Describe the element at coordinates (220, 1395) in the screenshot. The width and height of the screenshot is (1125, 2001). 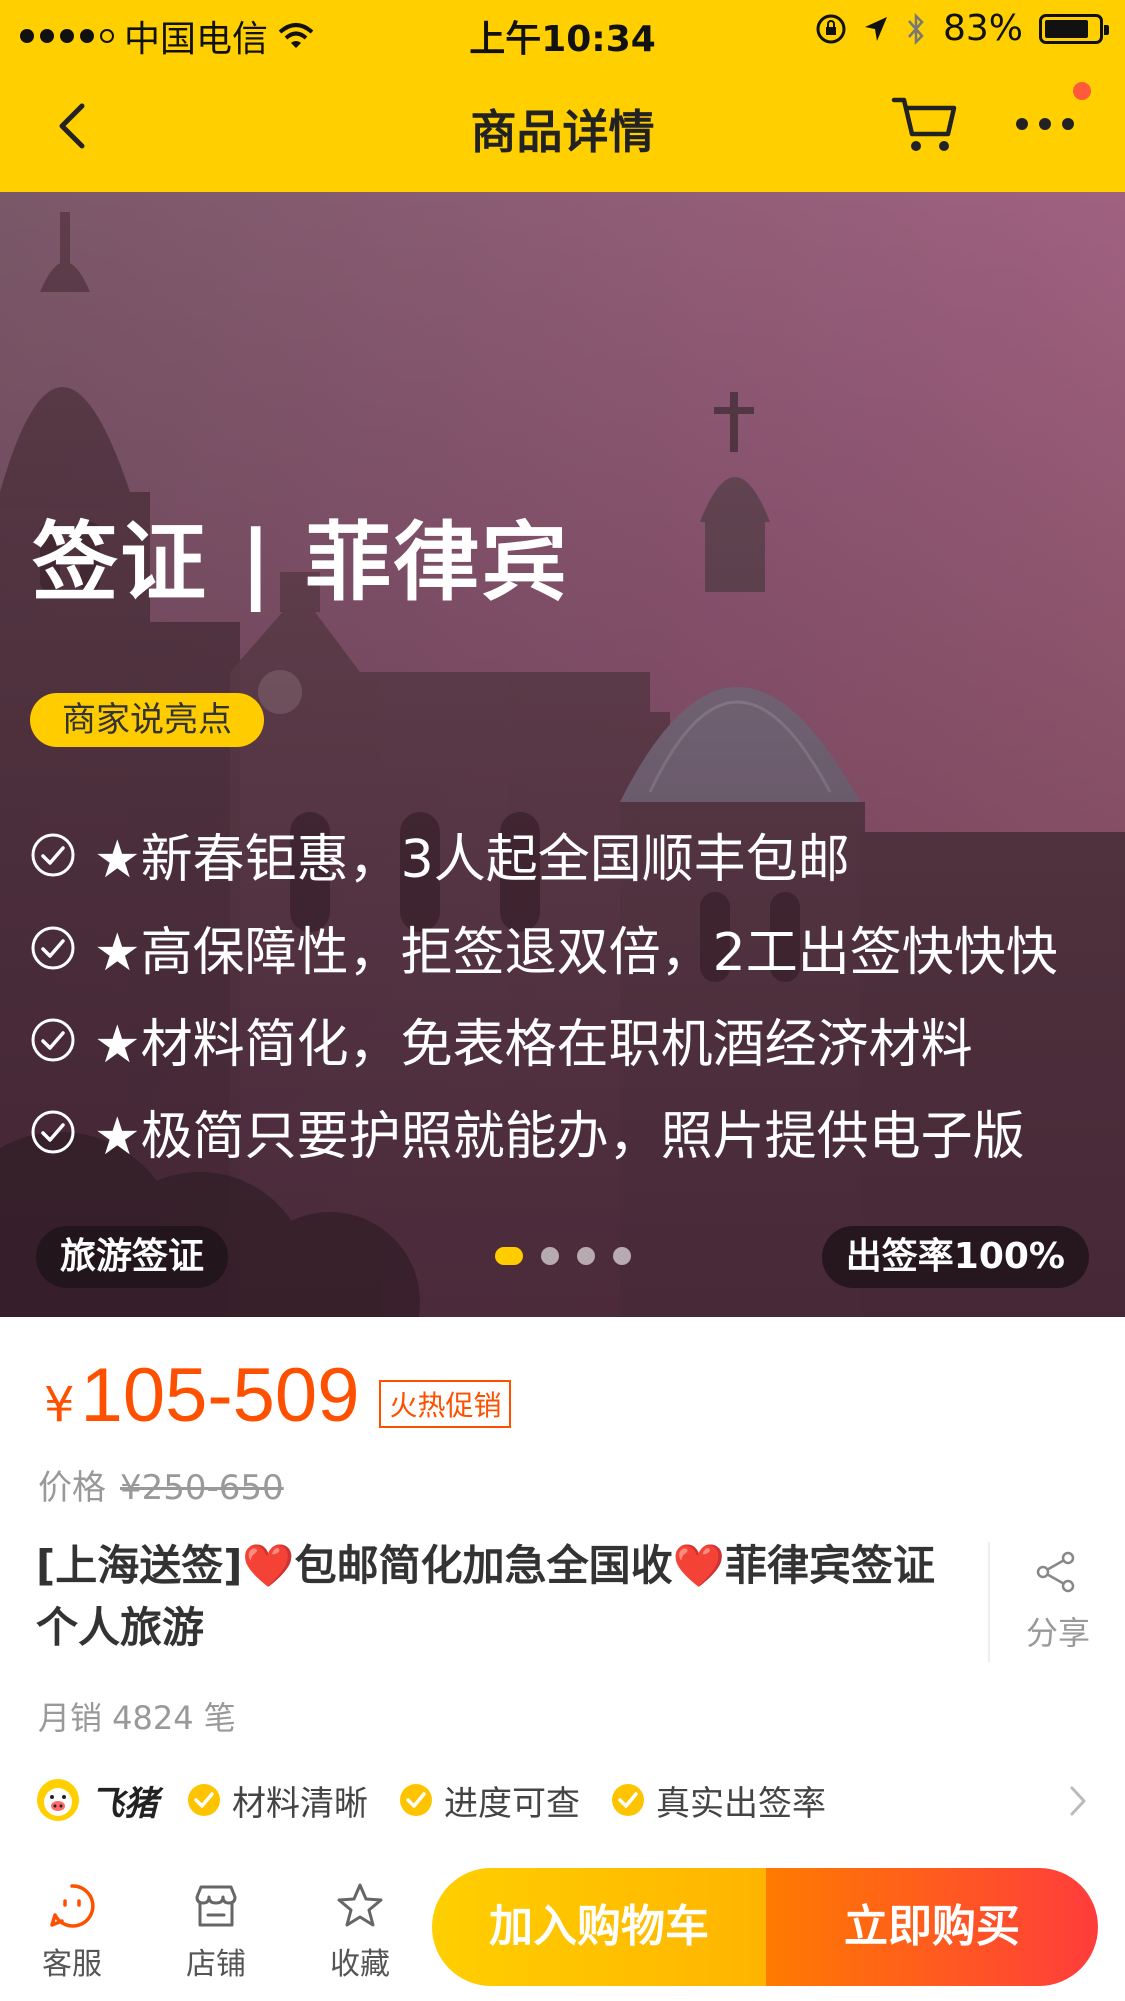
I see `price-range: 105-509` at that location.